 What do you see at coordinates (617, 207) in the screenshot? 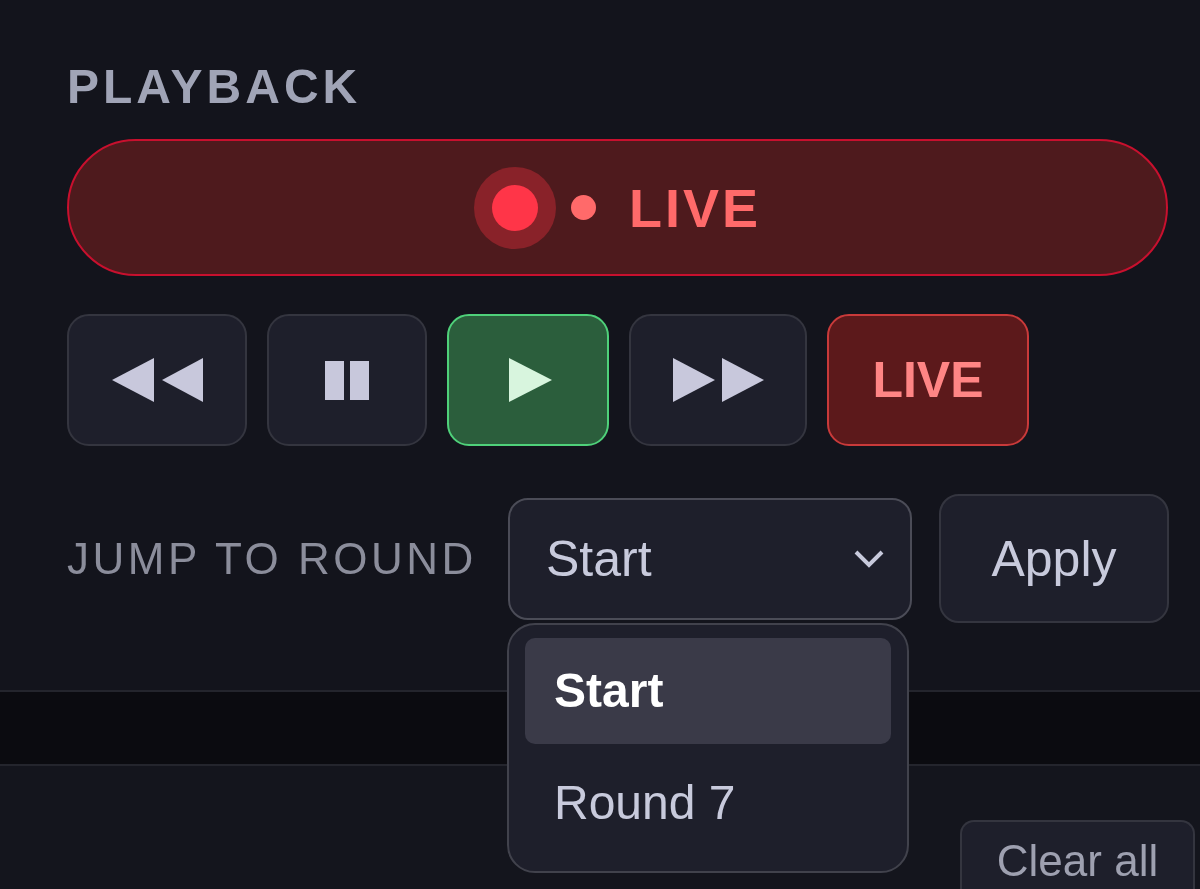
I see `live-button: LIVE` at bounding box center [617, 207].